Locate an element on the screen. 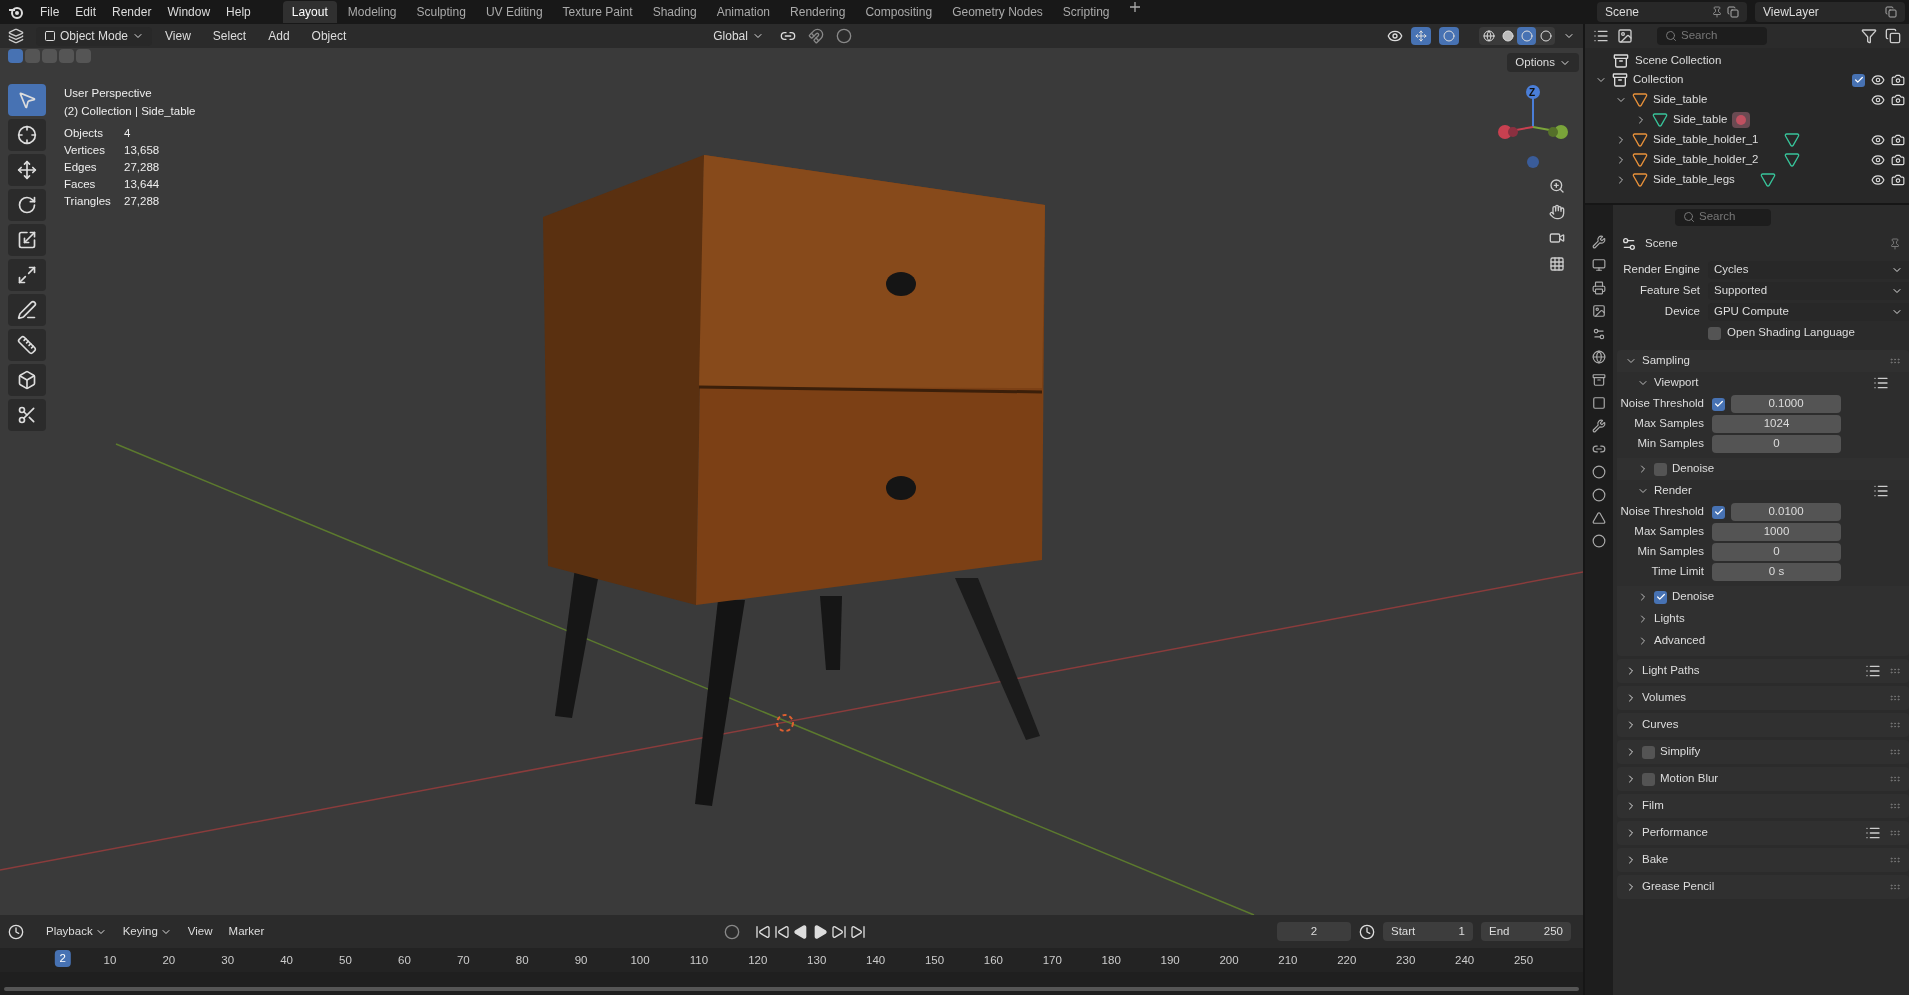 This screenshot has width=1909, height=995. panel-header: Volumes is located at coordinates (1664, 698).